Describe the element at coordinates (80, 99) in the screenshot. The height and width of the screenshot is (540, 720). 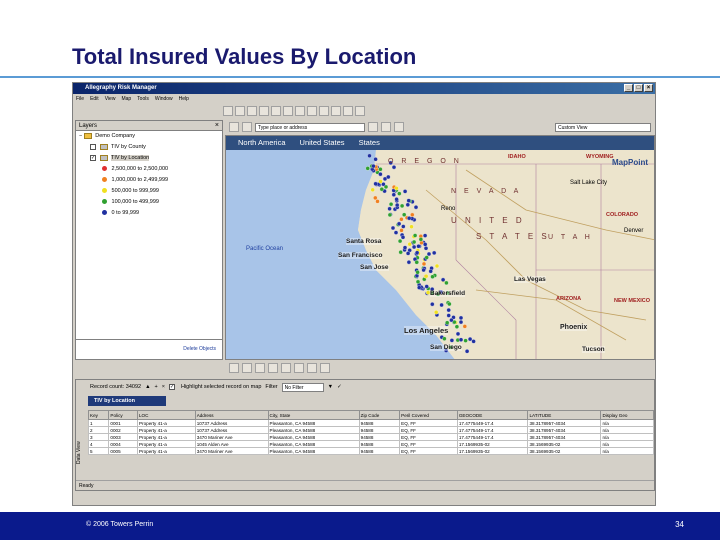
I see `menu-file: File` at that location.